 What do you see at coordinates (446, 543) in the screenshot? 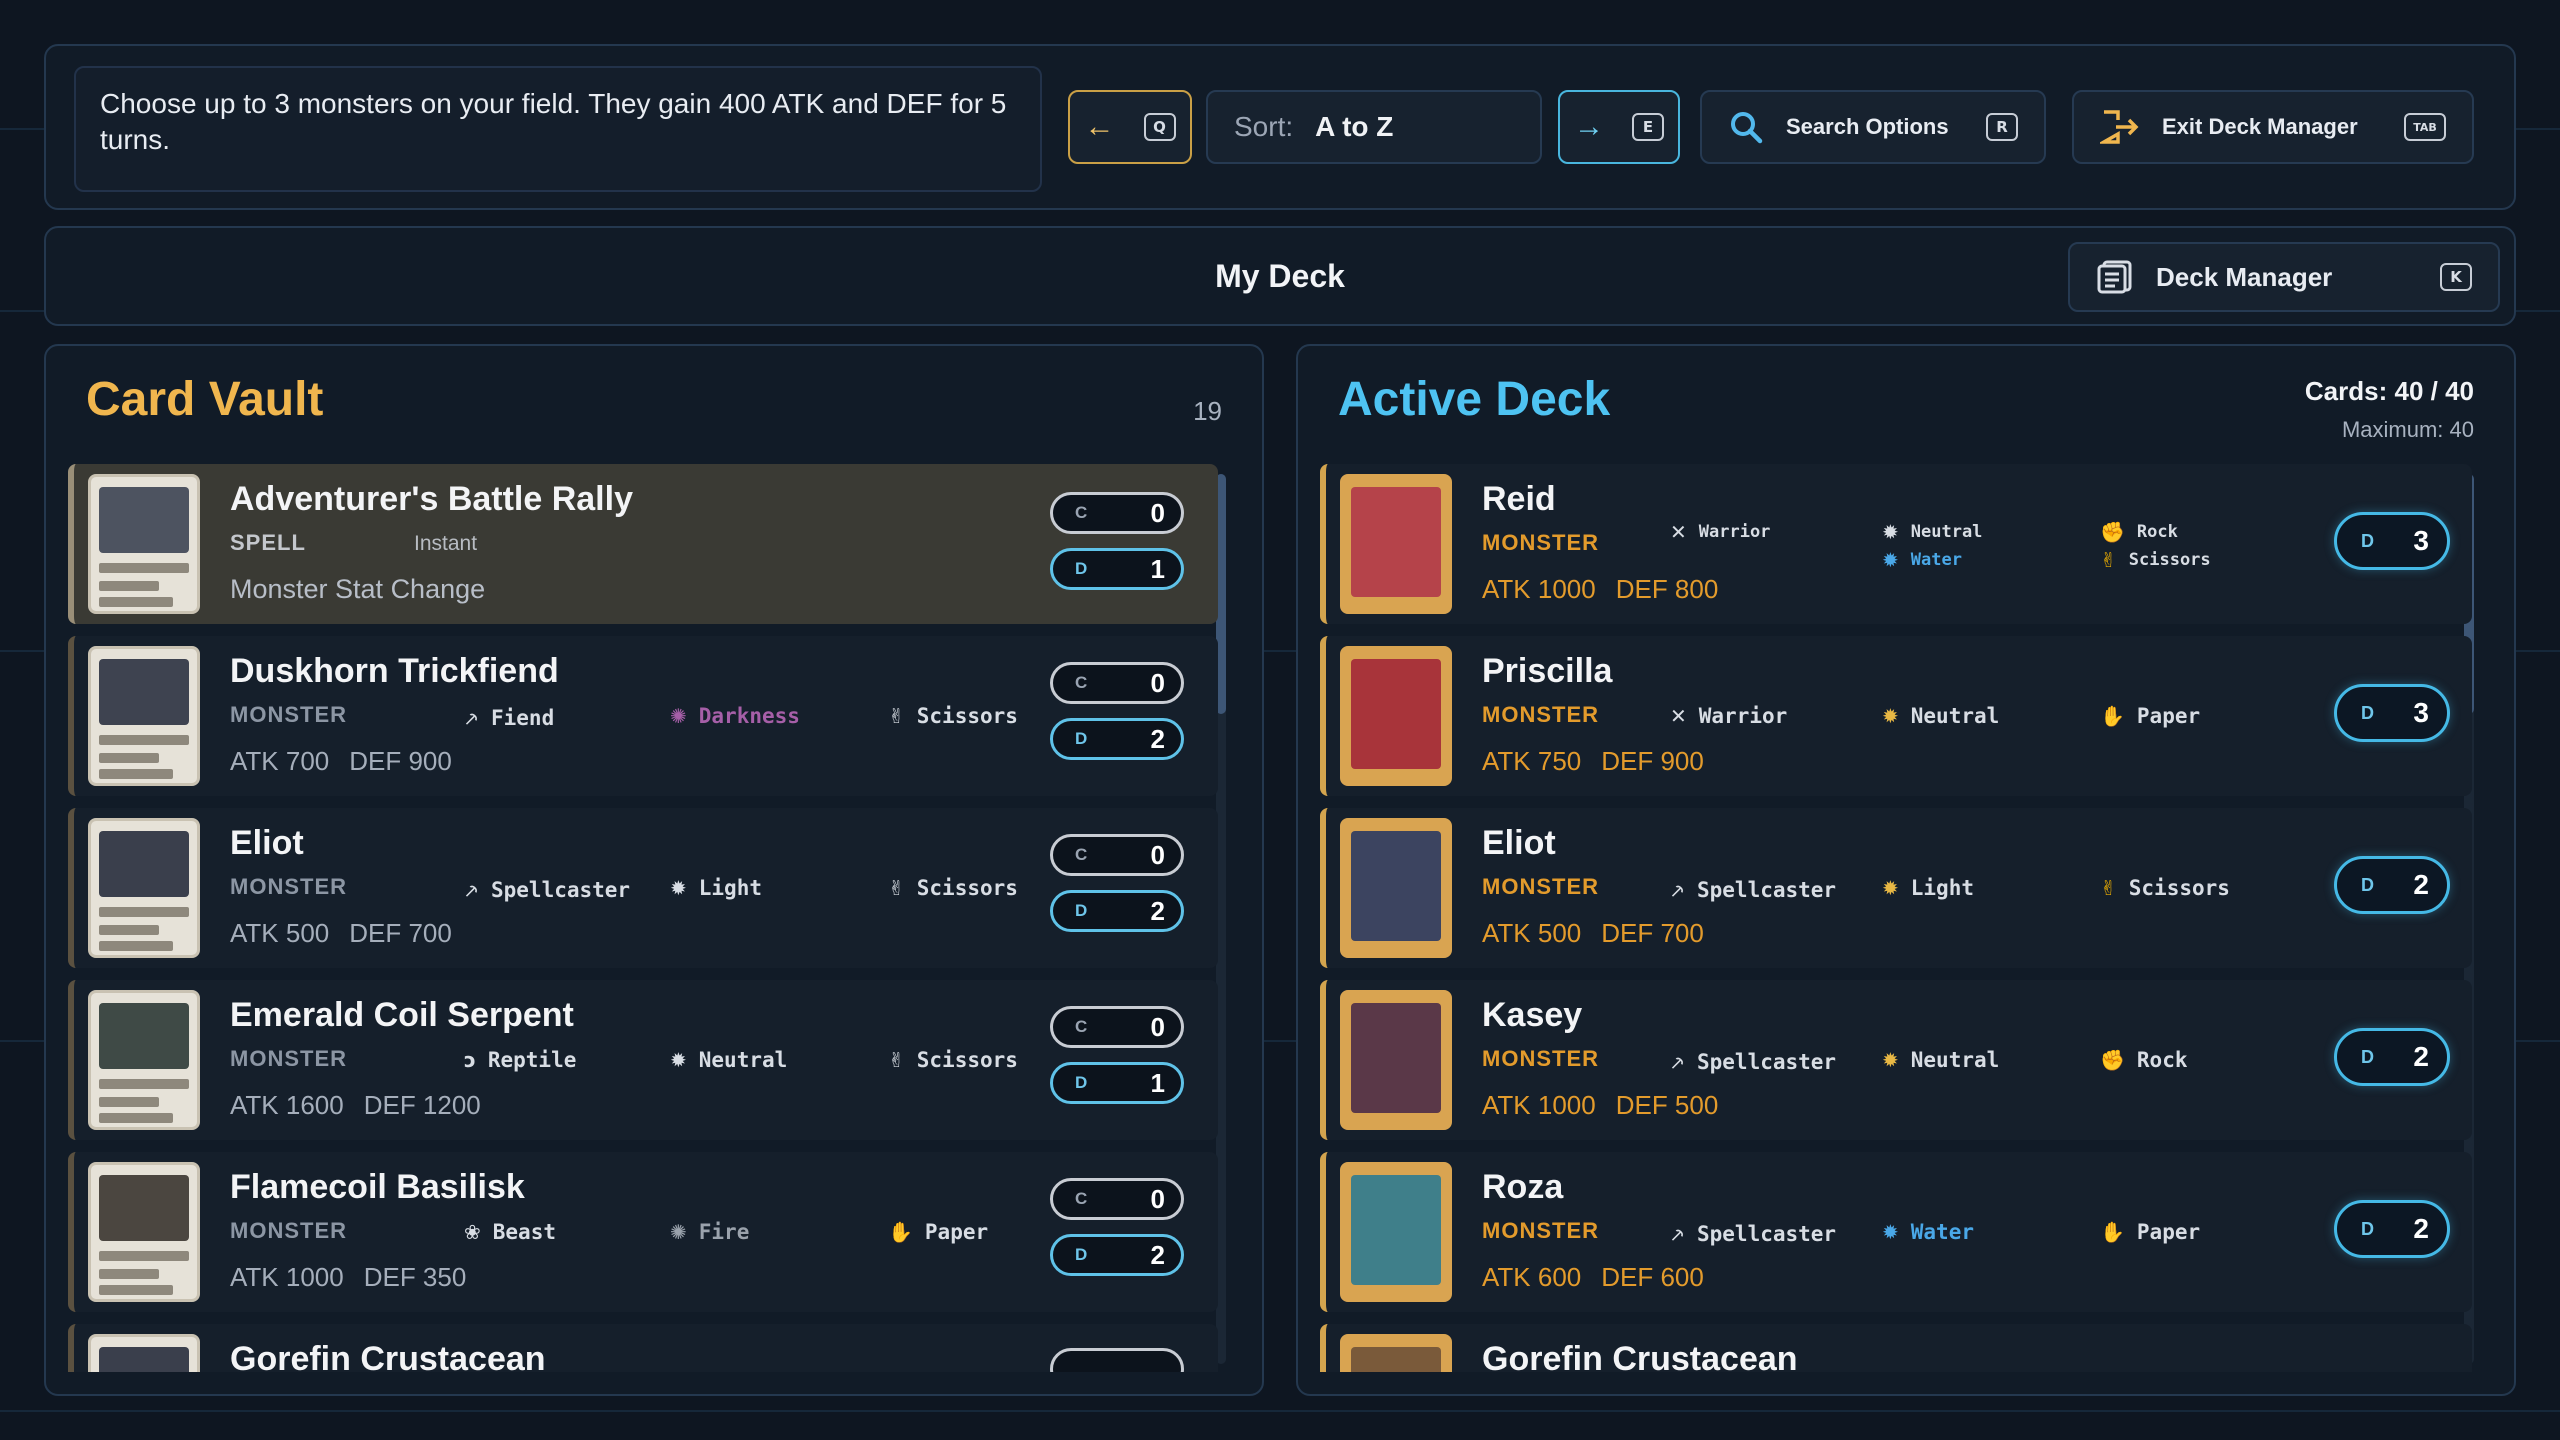
I see `spell-kind: Instant` at bounding box center [446, 543].